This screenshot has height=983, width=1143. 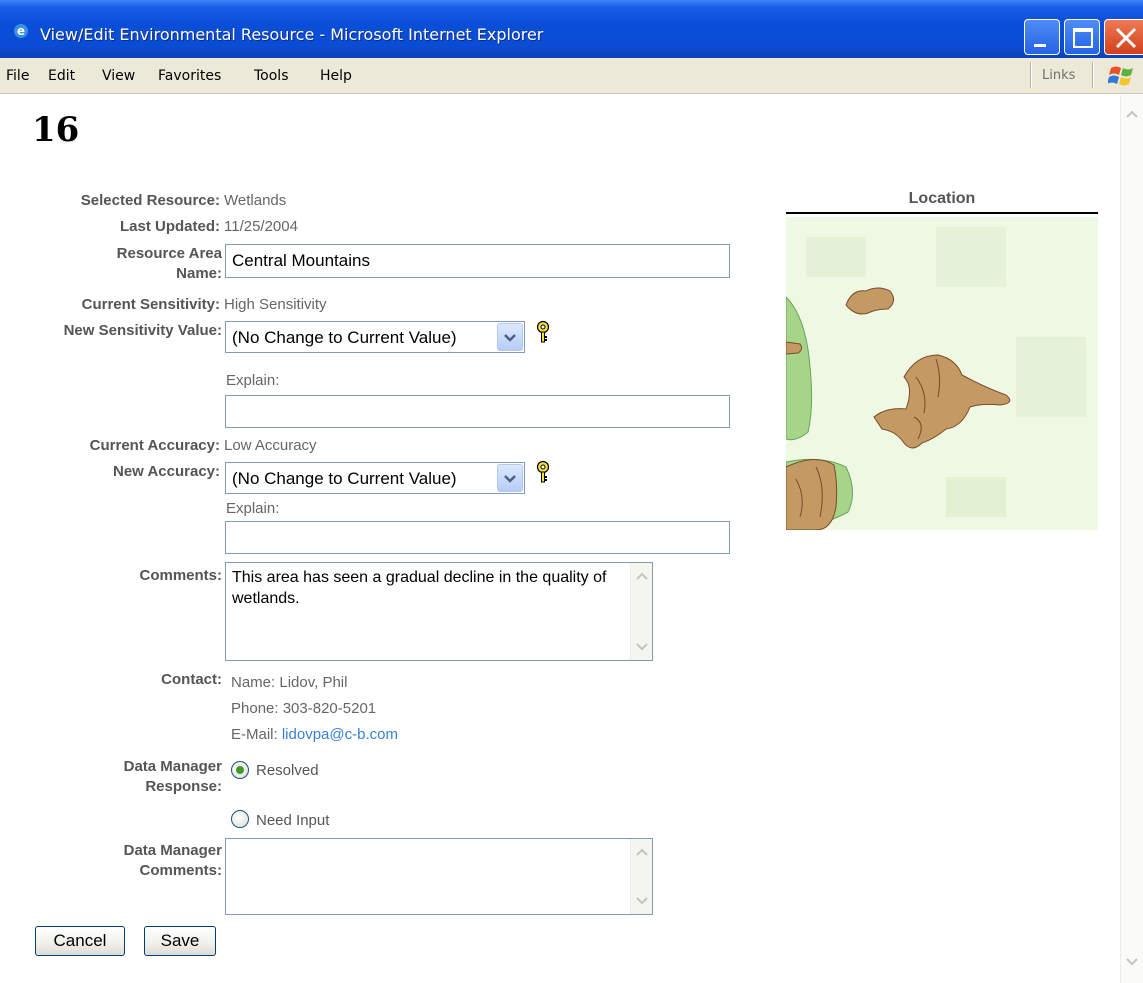 I want to click on contact-phone-label: Phone:, so click(x=255, y=708).